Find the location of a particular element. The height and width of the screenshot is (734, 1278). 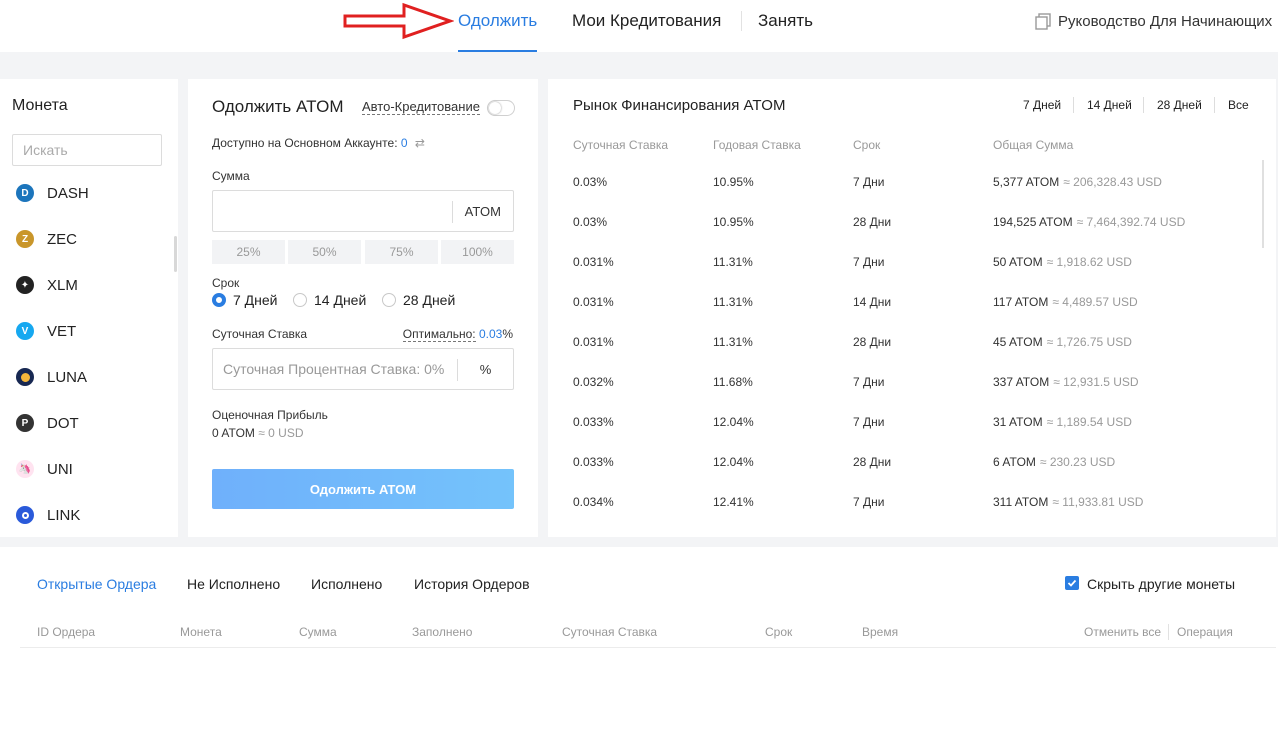

coin-item-luna: LUNA is located at coordinates (51, 377).